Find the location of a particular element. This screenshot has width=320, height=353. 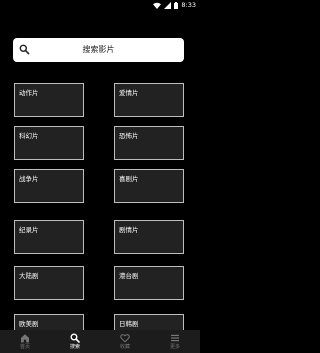

category-card-mainland-series: 大陆剧 is located at coordinates (49, 283).